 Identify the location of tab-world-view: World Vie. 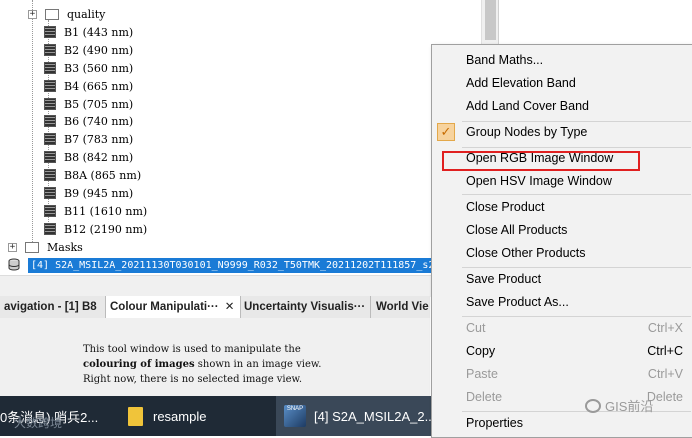
(403, 307).